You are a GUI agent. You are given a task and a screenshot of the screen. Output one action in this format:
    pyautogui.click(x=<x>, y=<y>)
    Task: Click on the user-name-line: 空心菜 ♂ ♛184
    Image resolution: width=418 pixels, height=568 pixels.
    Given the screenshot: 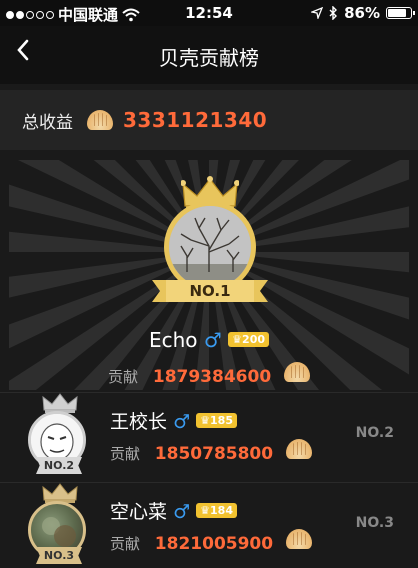 What is the action you would take?
    pyautogui.click(x=173, y=510)
    